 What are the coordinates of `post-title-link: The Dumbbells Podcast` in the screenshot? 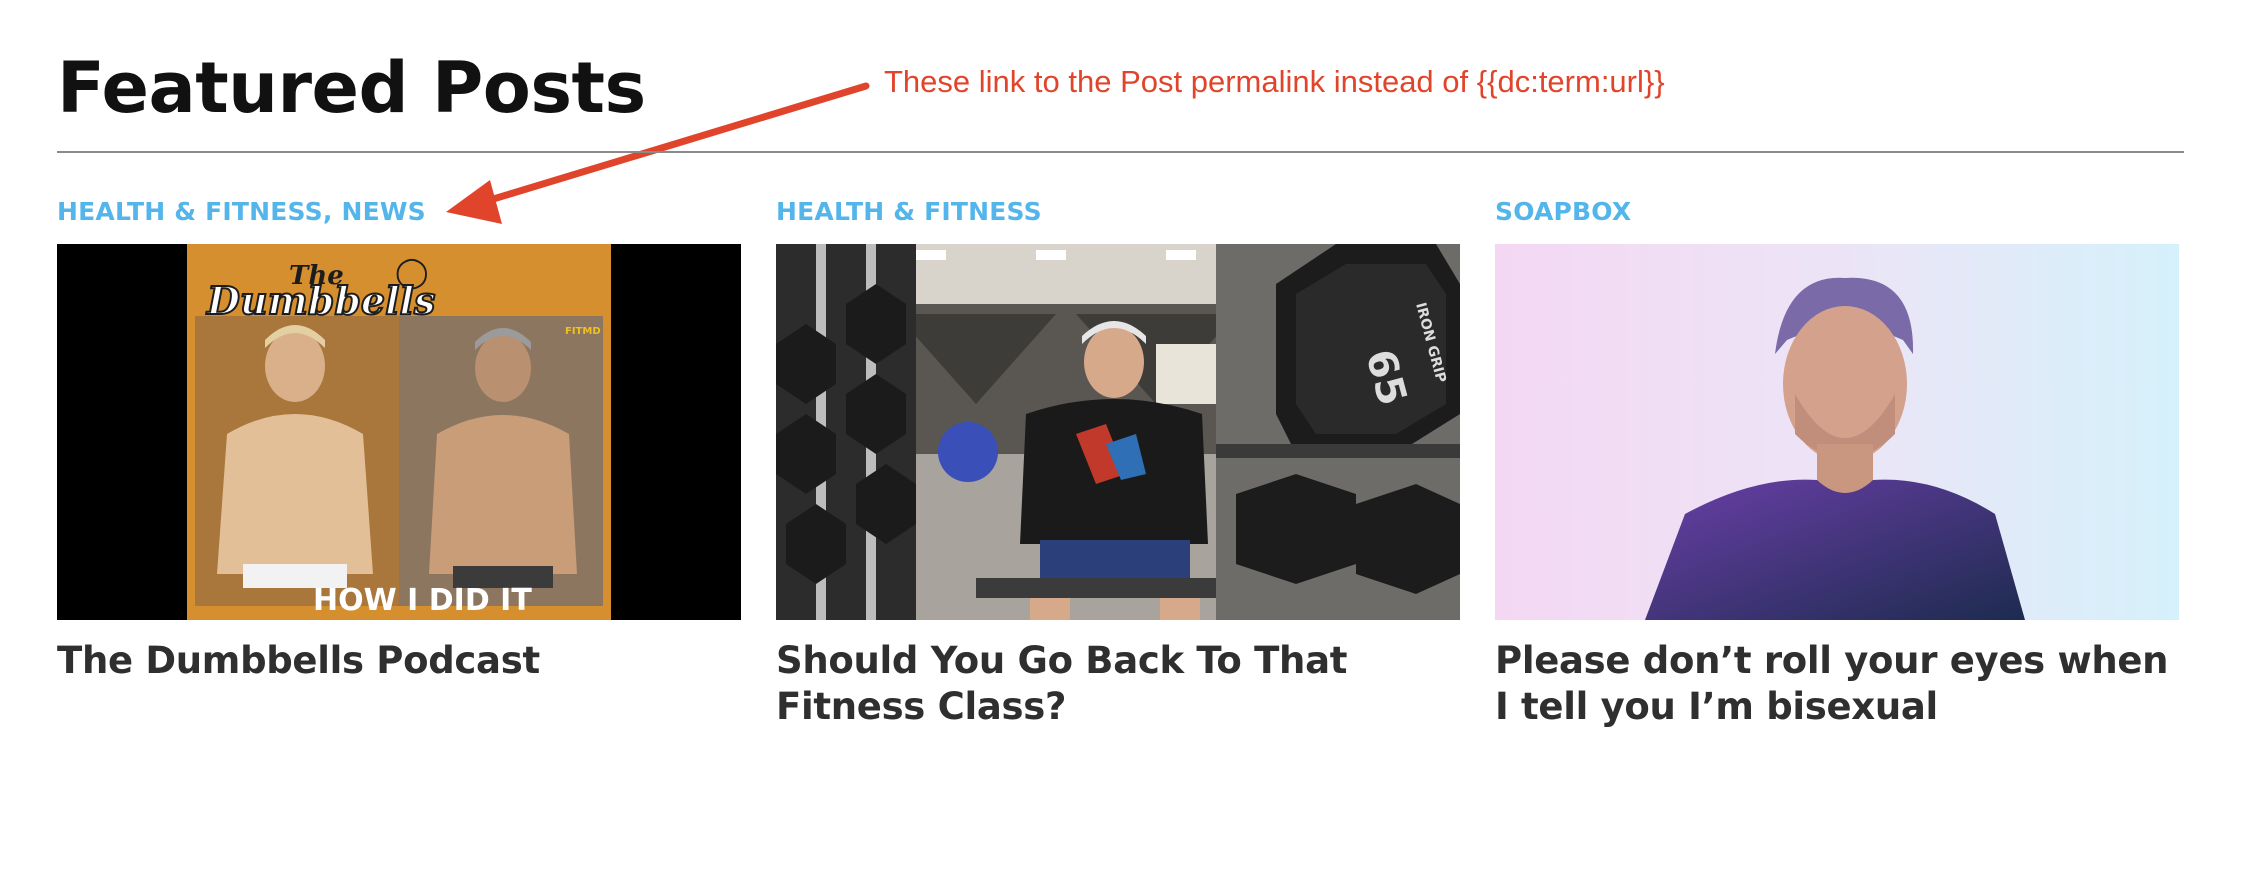 It's located at (399, 661).